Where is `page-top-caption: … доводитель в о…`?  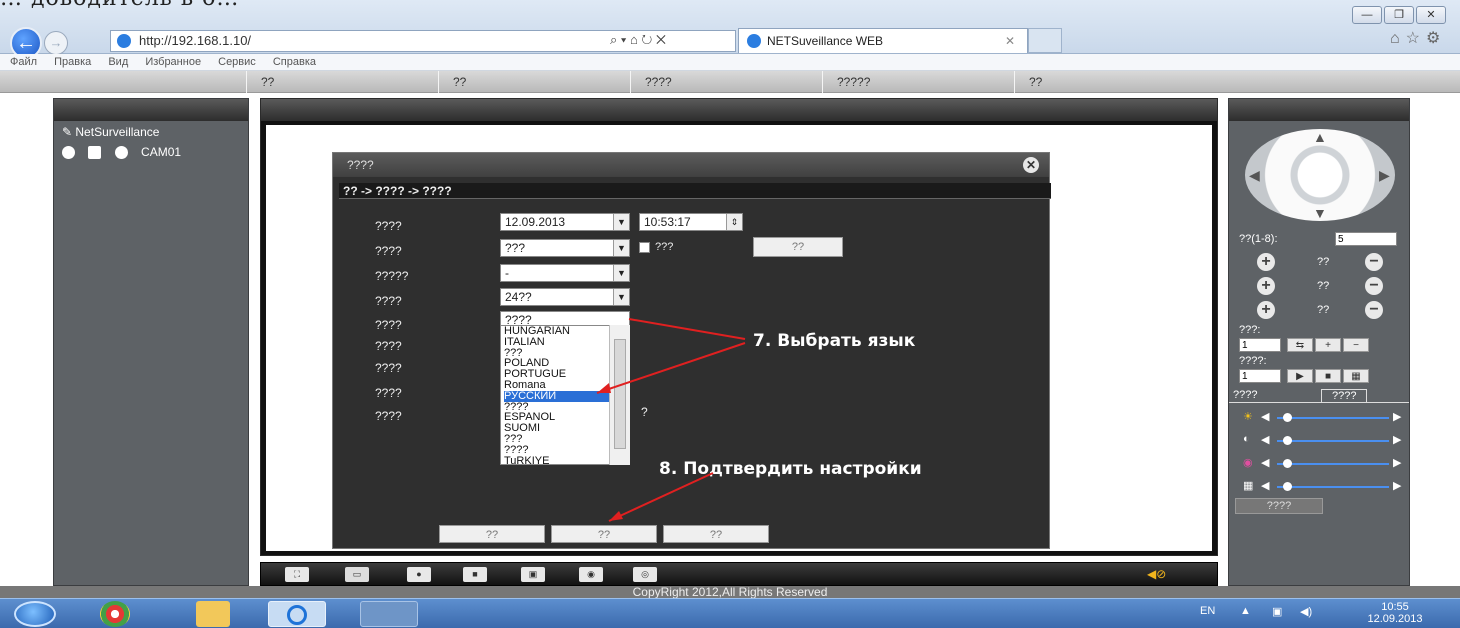
page-top-caption: … доводитель в о… is located at coordinates (119, 5).